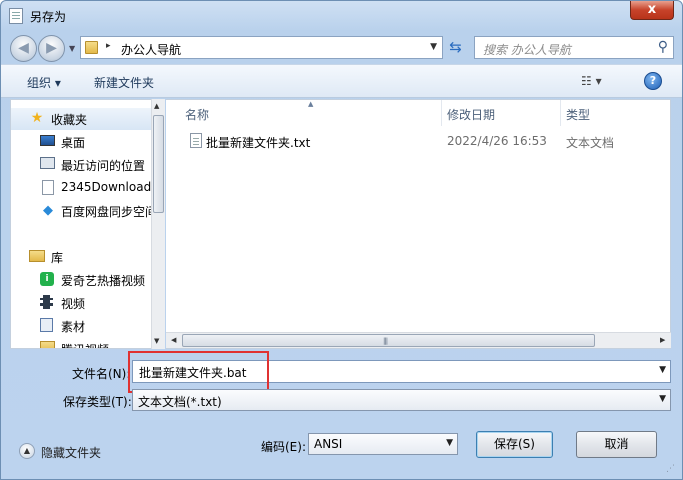 This screenshot has height=480, width=683. Describe the element at coordinates (514, 444) in the screenshot. I see `save-button: 保存(S)` at that location.